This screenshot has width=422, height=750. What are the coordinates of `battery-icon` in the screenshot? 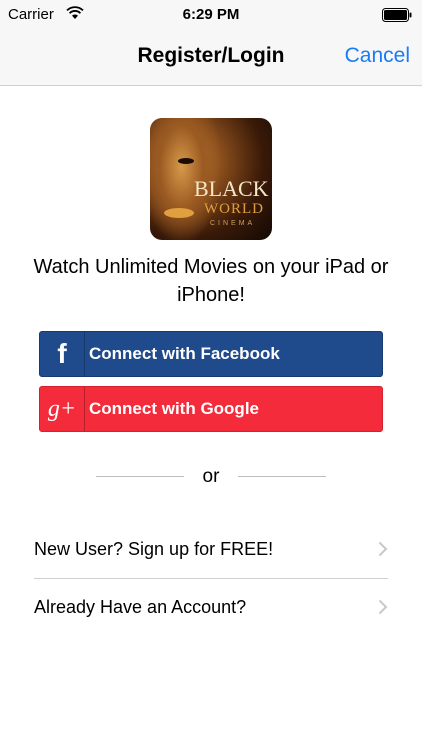 It's located at (397, 15).